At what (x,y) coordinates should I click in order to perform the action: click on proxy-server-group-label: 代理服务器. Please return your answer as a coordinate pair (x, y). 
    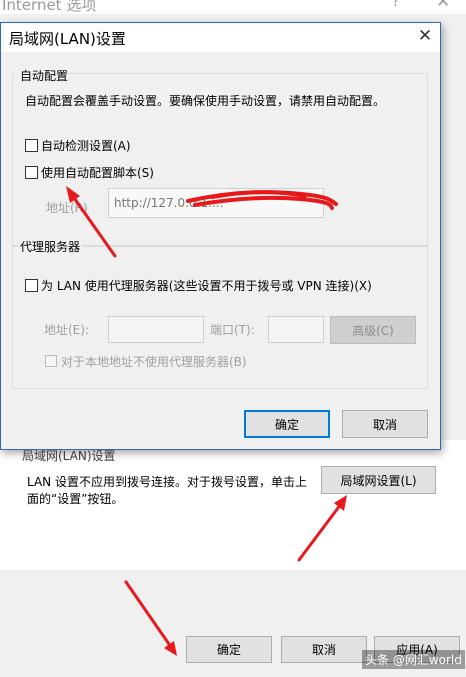
    Looking at the image, I should click on (50, 246).